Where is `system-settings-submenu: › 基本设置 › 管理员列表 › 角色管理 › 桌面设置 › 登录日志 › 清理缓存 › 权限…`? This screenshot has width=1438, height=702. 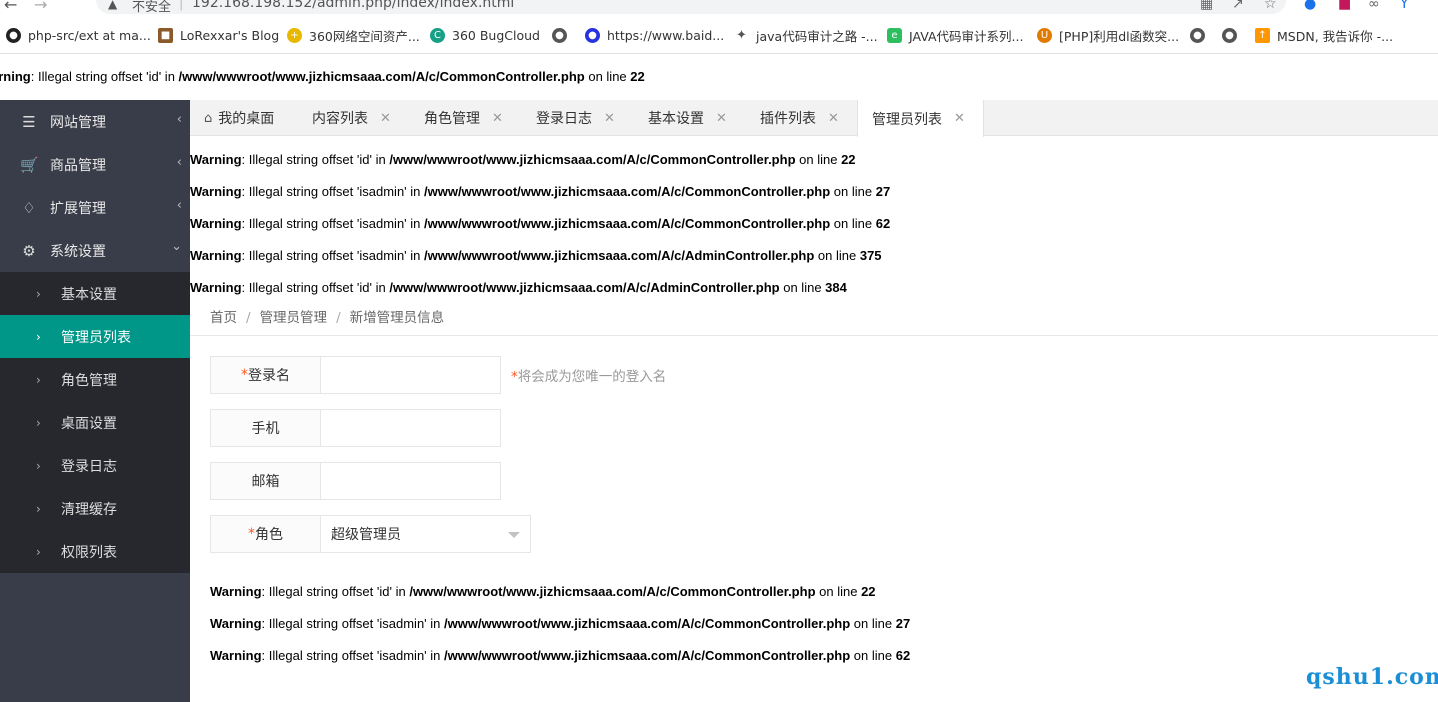 system-settings-submenu: › 基本设置 › 管理员列表 › 角色管理 › 桌面设置 › 登录日志 › 清理缓存 › 权限… is located at coordinates (95, 422).